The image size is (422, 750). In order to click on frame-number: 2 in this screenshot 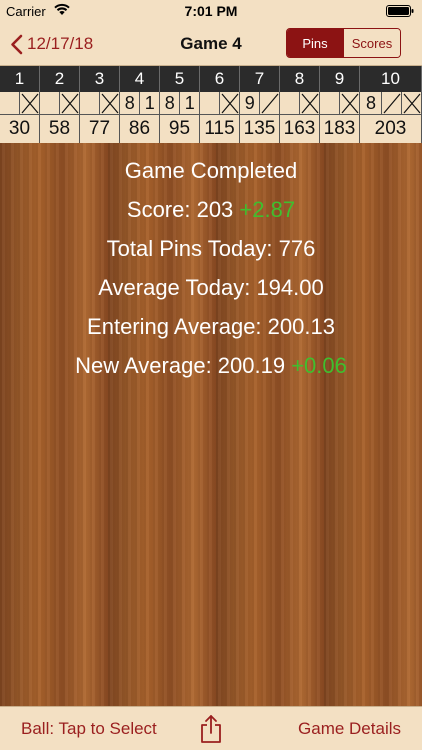, I will do `click(60, 79)`.